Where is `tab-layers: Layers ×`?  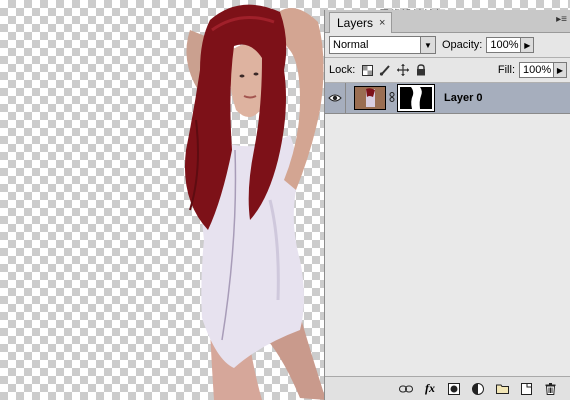 tab-layers: Layers × is located at coordinates (361, 22).